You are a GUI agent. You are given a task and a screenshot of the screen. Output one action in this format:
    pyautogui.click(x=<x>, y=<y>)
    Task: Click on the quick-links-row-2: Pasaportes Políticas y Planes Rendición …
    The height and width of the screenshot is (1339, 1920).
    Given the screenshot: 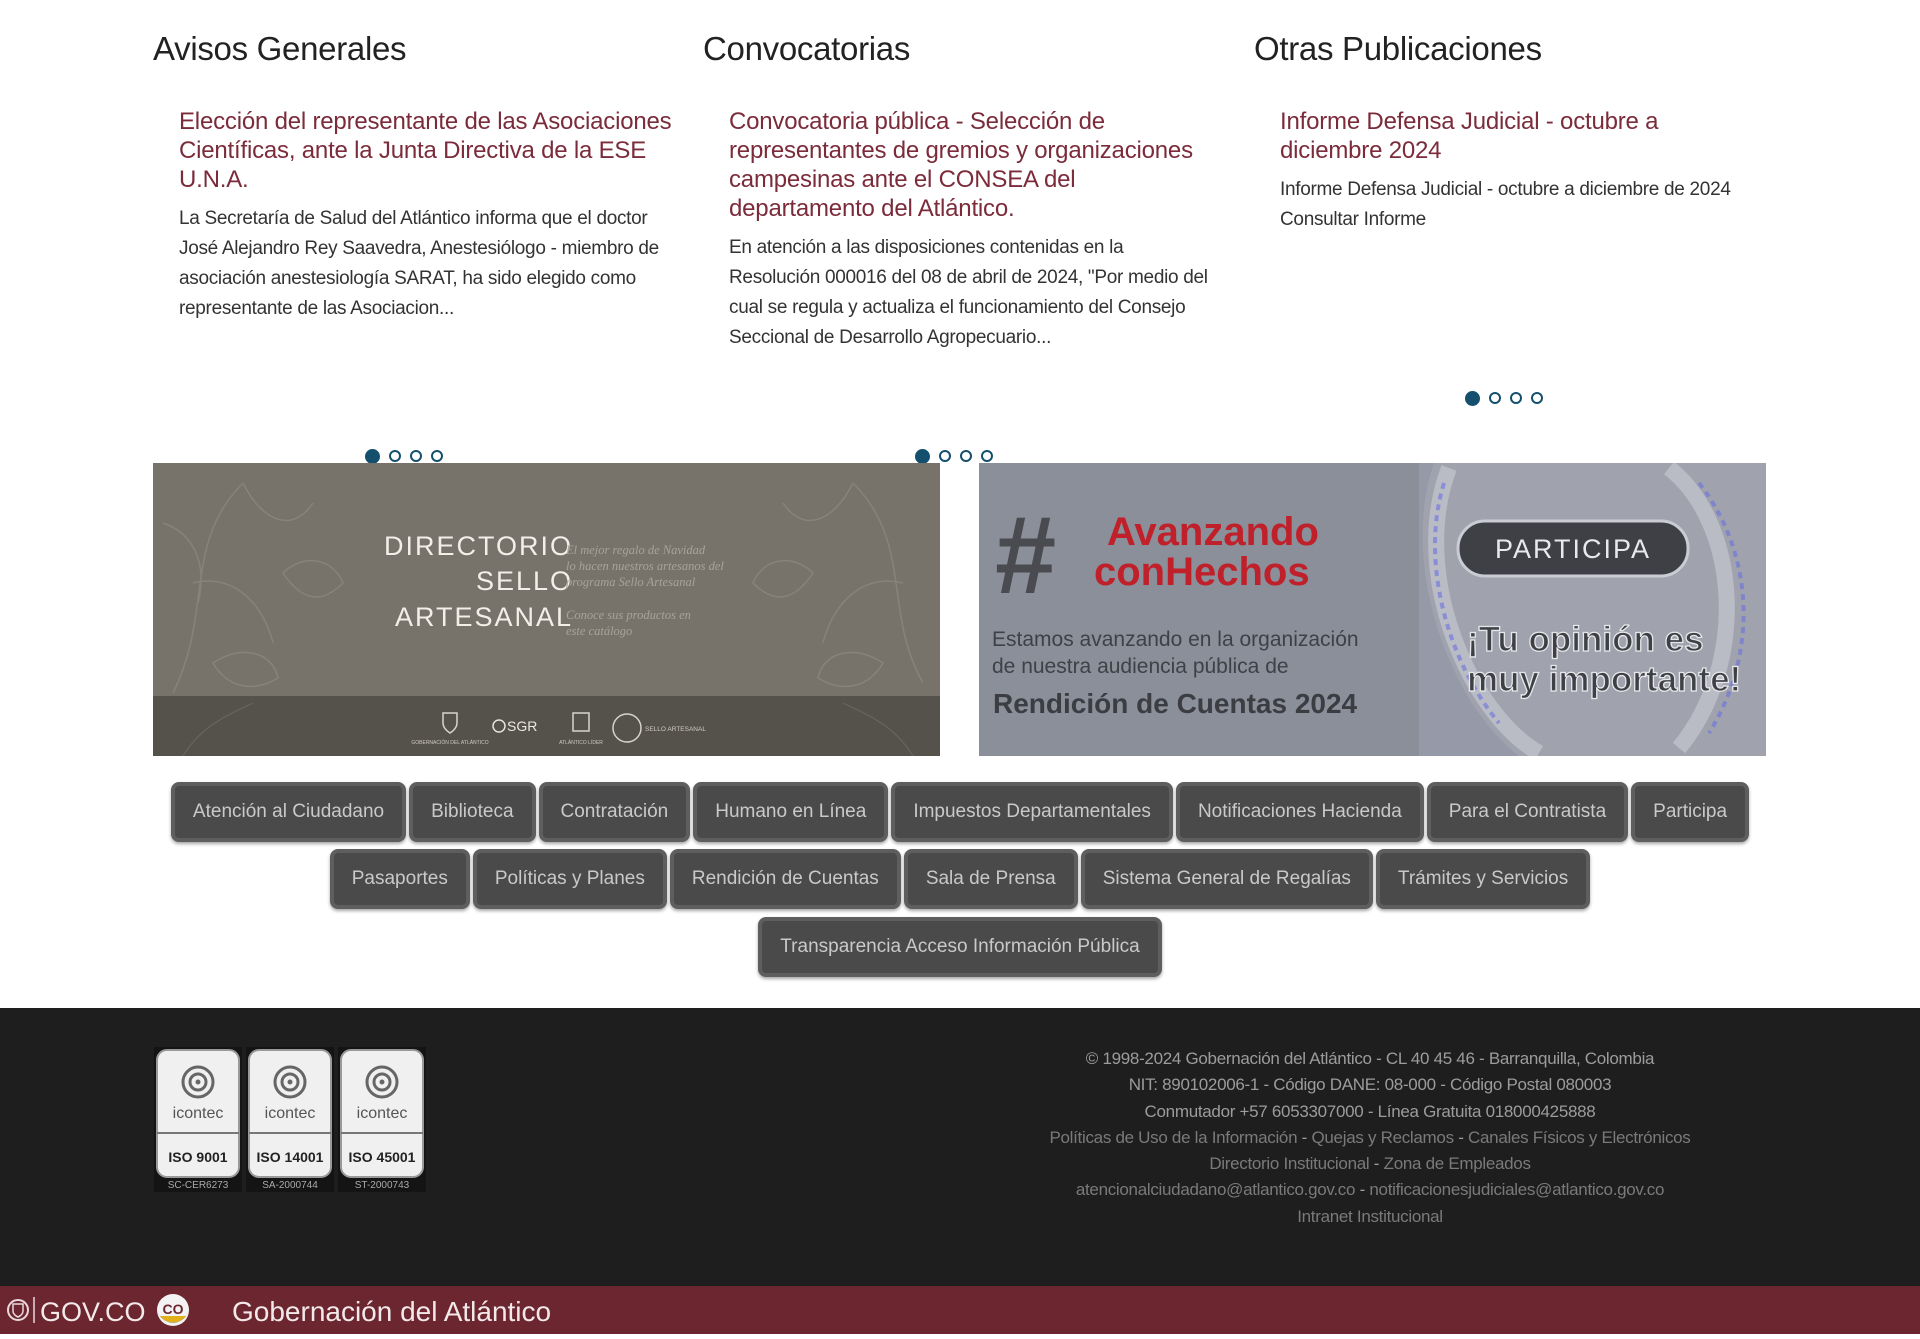 What is the action you would take?
    pyautogui.click(x=960, y=879)
    